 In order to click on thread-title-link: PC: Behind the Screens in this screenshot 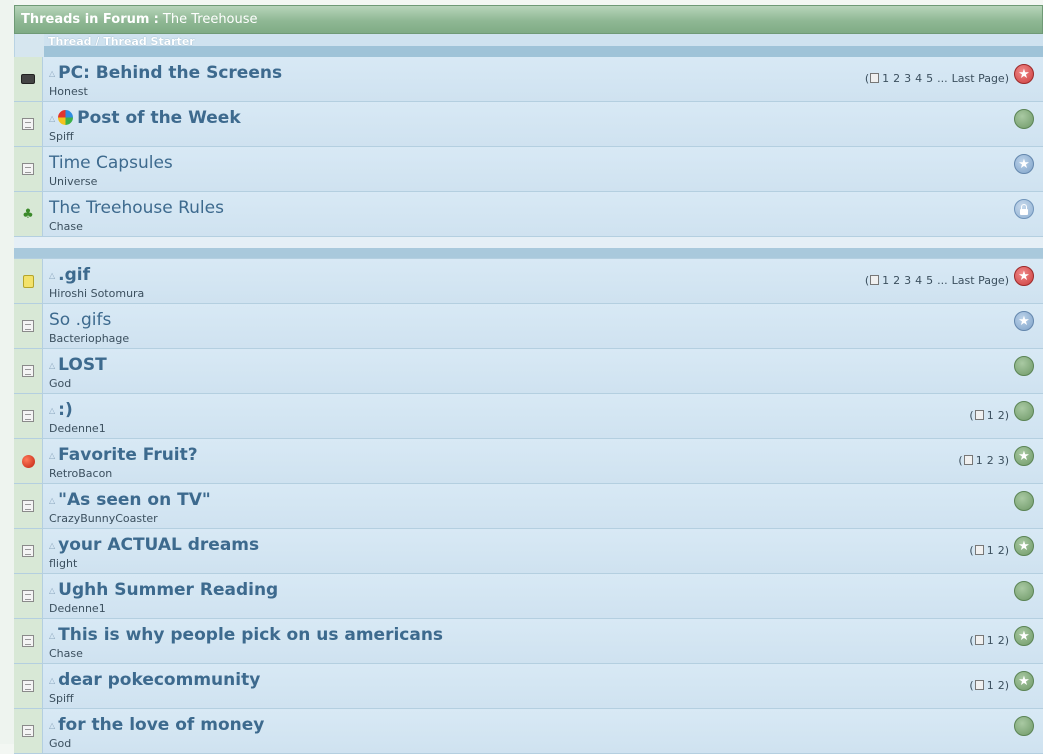, I will do `click(170, 73)`.